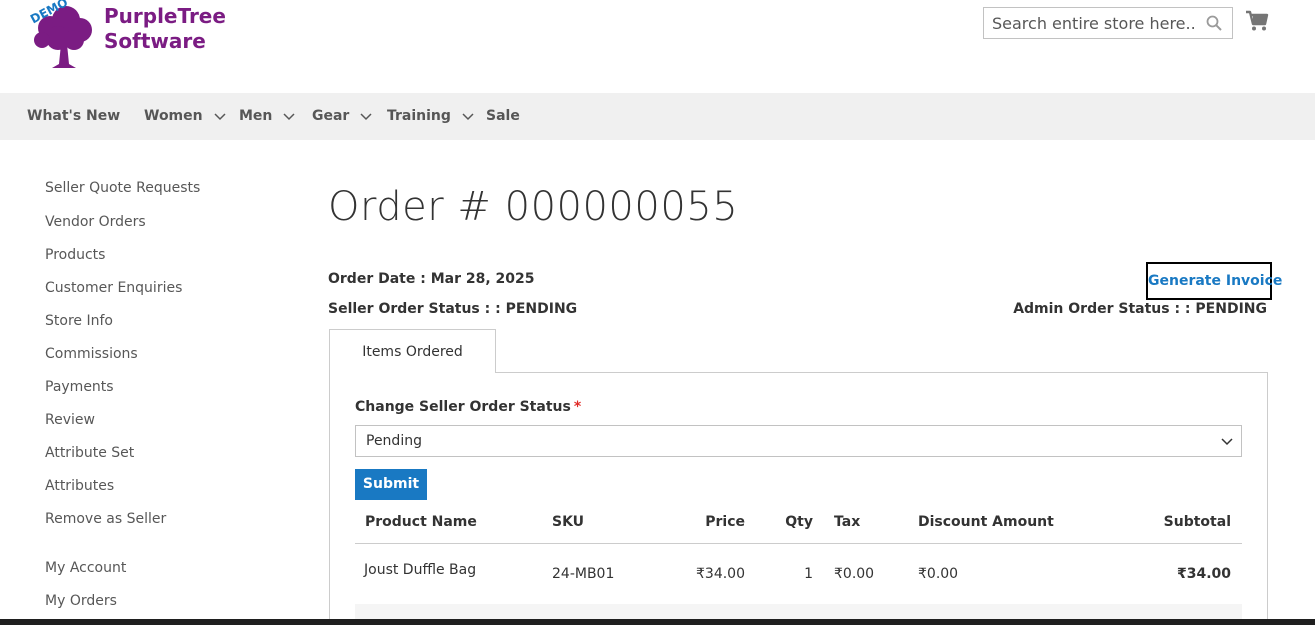 This screenshot has height=625, width=1315. I want to click on seller-status-label-text: Change Seller Order Status, so click(463, 407).